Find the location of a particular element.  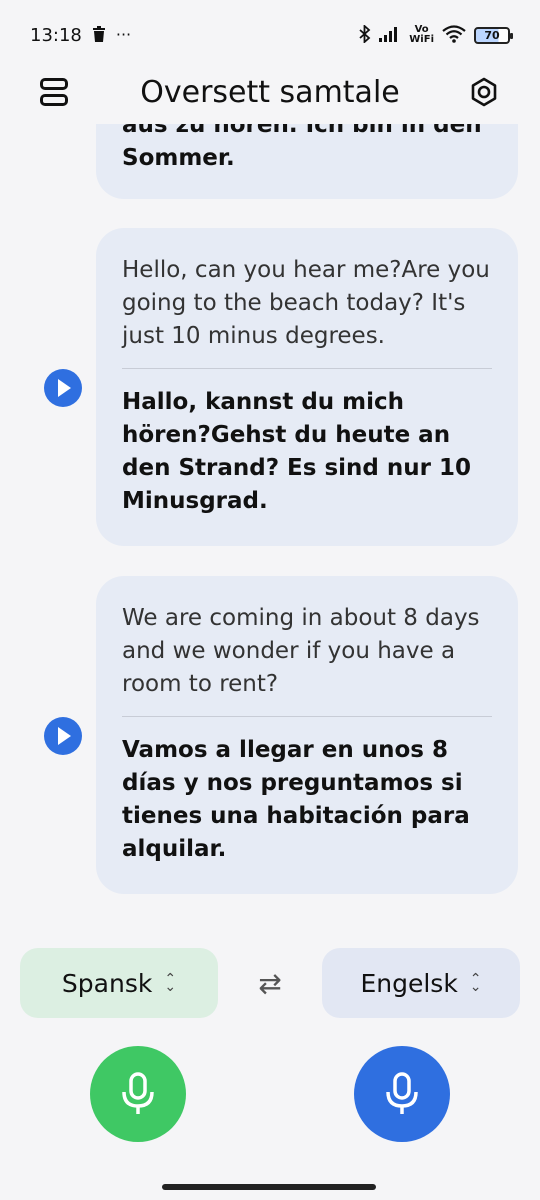

translation-tail: Sommer. is located at coordinates (178, 158).